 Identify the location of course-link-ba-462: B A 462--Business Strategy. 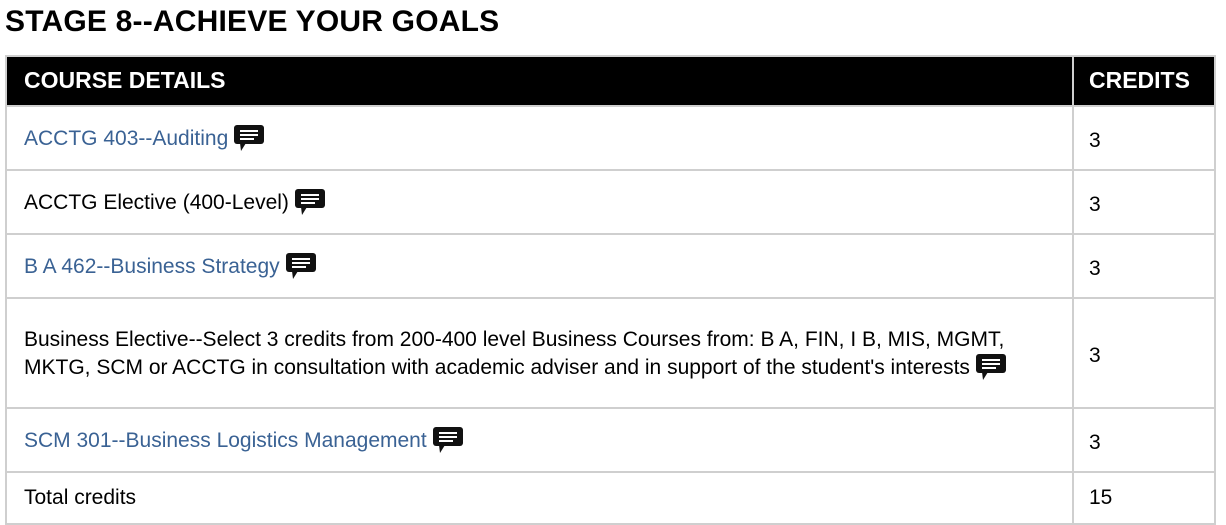
(152, 266).